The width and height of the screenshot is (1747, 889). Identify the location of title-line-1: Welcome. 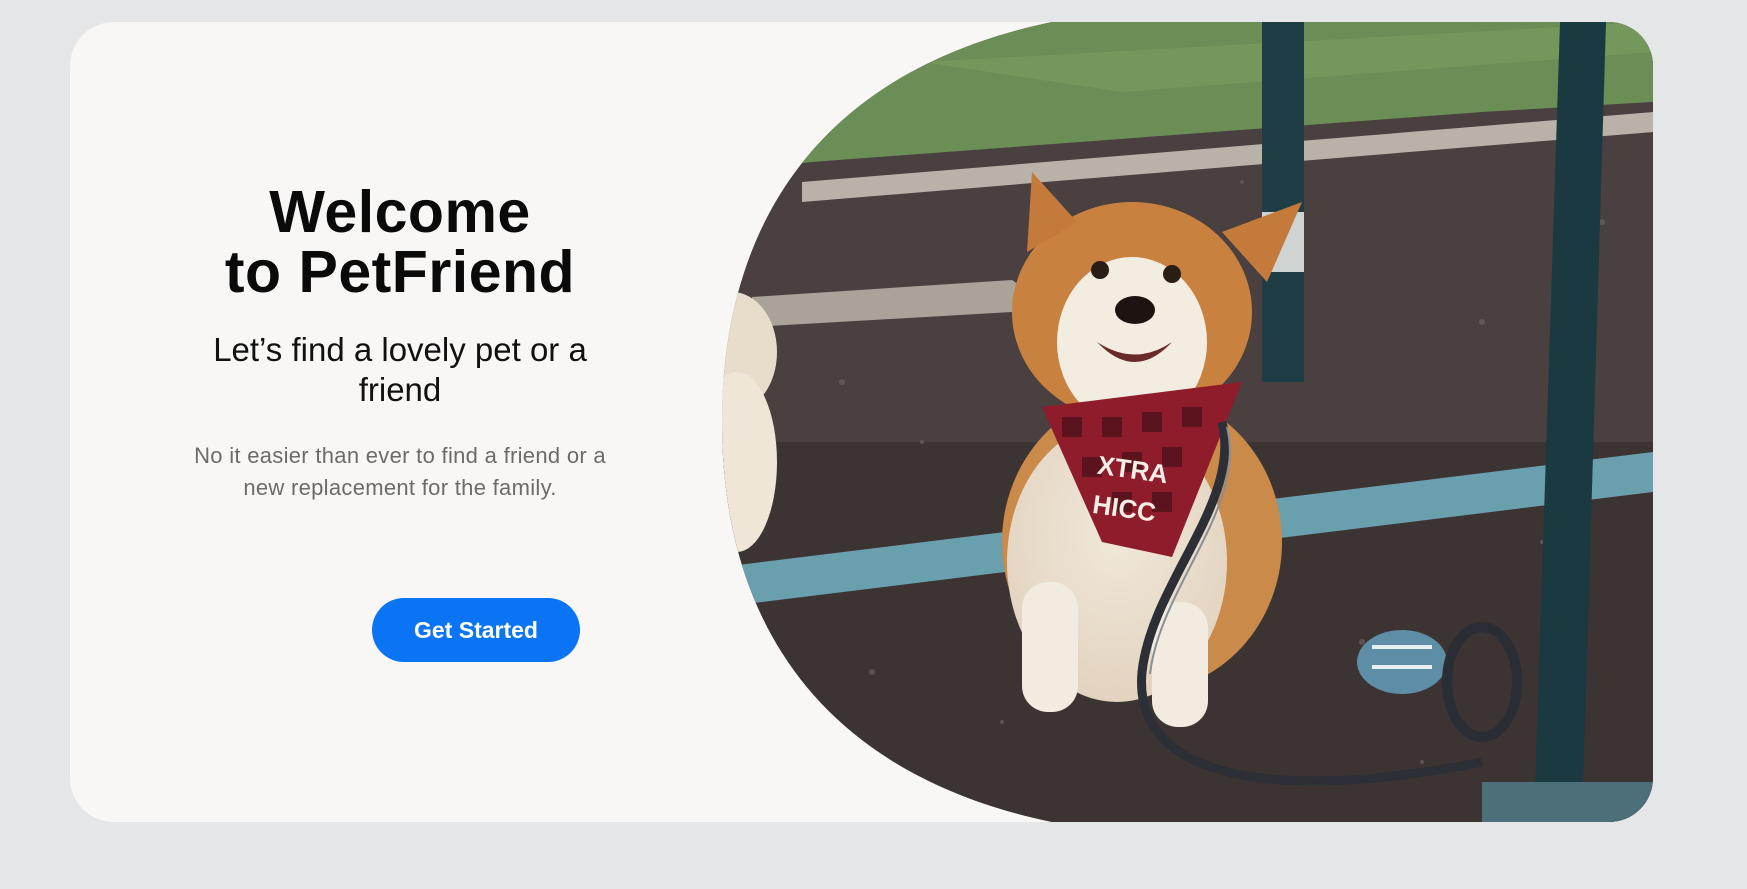
(400, 212).